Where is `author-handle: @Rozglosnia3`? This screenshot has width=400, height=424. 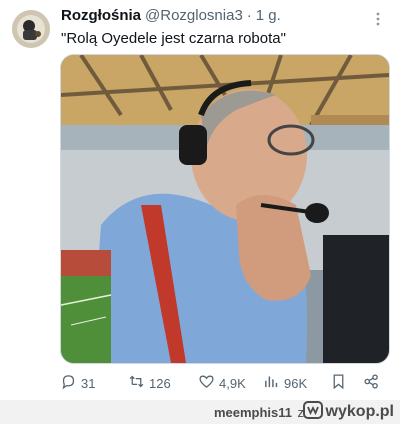
author-handle: @Rozglosnia3 is located at coordinates (194, 15).